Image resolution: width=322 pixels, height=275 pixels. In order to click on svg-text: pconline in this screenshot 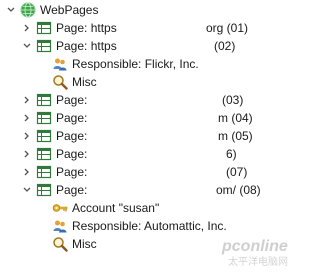, I will do `click(254, 246)`.